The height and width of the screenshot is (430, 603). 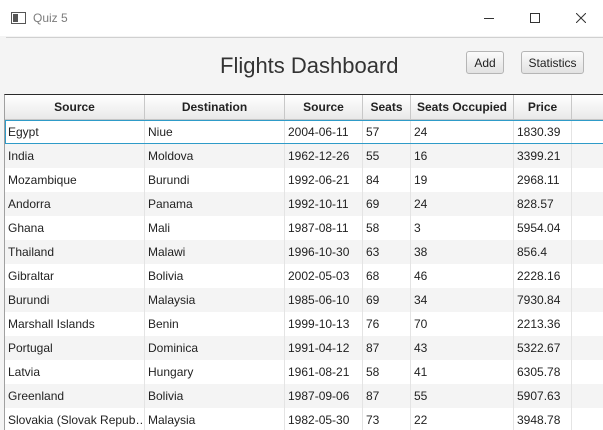 What do you see at coordinates (75, 132) in the screenshot?
I see `table-cell: Egypt` at bounding box center [75, 132].